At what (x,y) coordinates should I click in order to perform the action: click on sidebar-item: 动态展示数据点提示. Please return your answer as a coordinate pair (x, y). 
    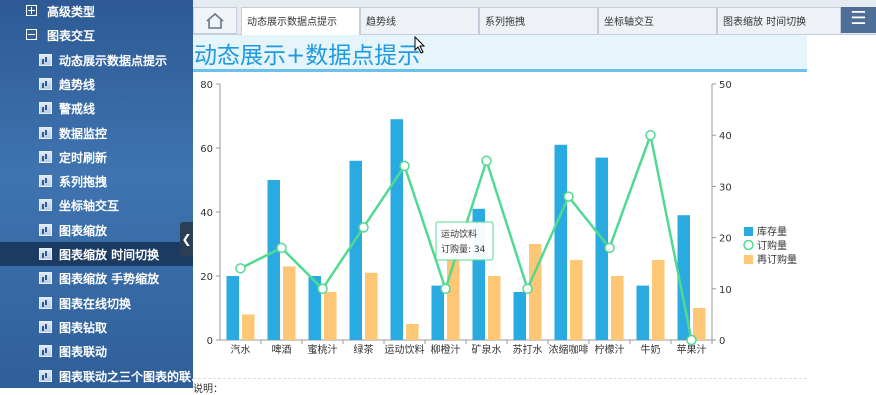
    Looking at the image, I should click on (96, 60).